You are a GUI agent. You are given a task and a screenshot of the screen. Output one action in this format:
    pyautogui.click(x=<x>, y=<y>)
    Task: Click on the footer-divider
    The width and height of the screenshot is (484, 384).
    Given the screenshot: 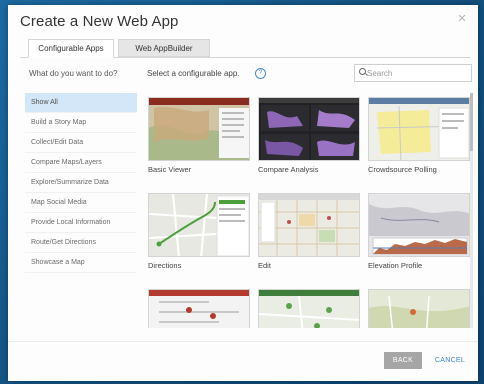 What is the action you would take?
    pyautogui.click(x=243, y=341)
    